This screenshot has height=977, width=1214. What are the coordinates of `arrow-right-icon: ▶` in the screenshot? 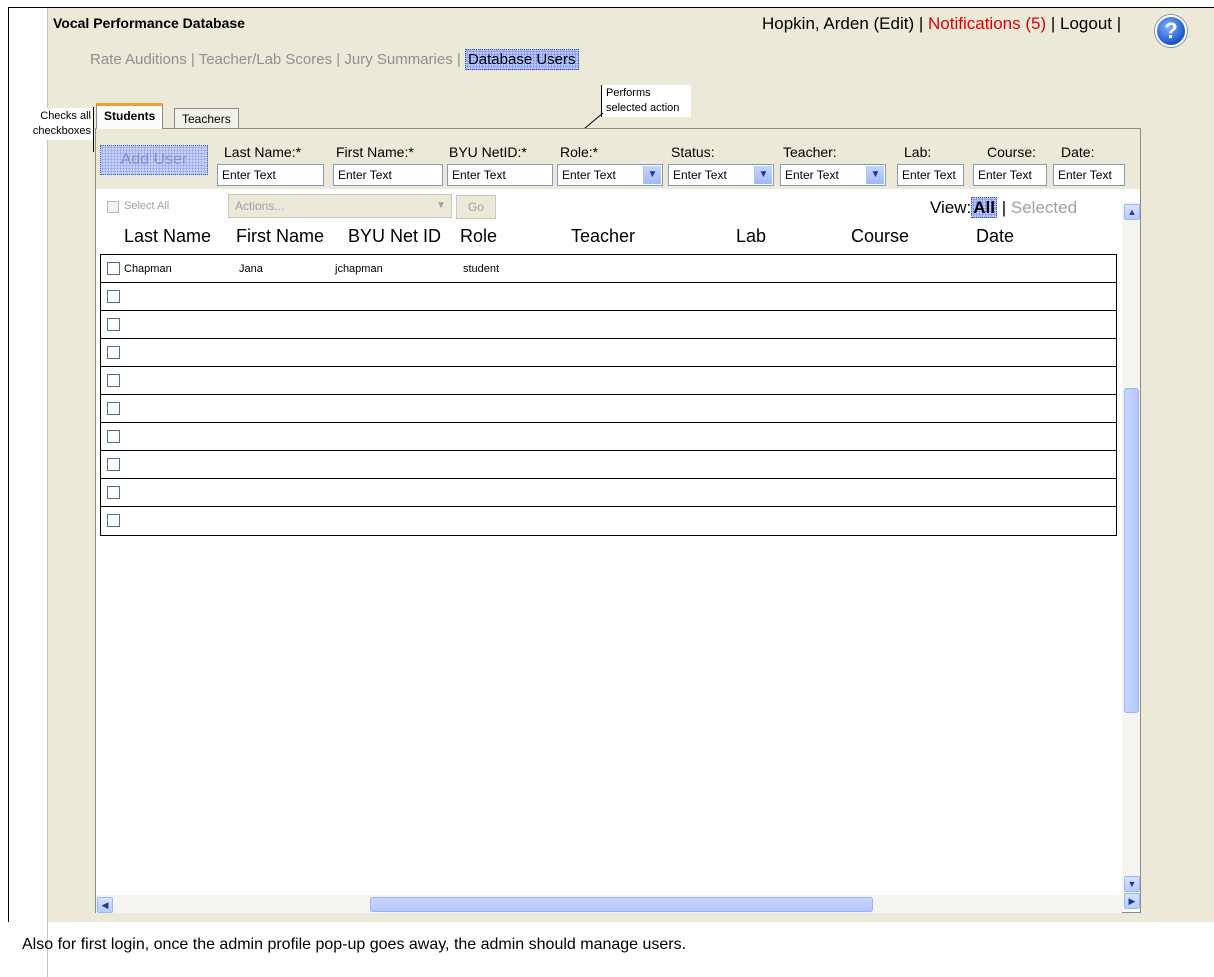 It's located at (1132, 901).